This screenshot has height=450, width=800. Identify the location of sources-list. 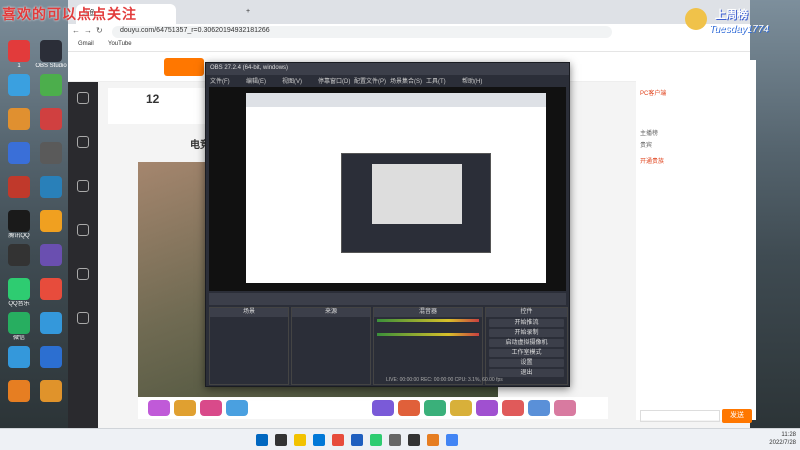
(331, 337).